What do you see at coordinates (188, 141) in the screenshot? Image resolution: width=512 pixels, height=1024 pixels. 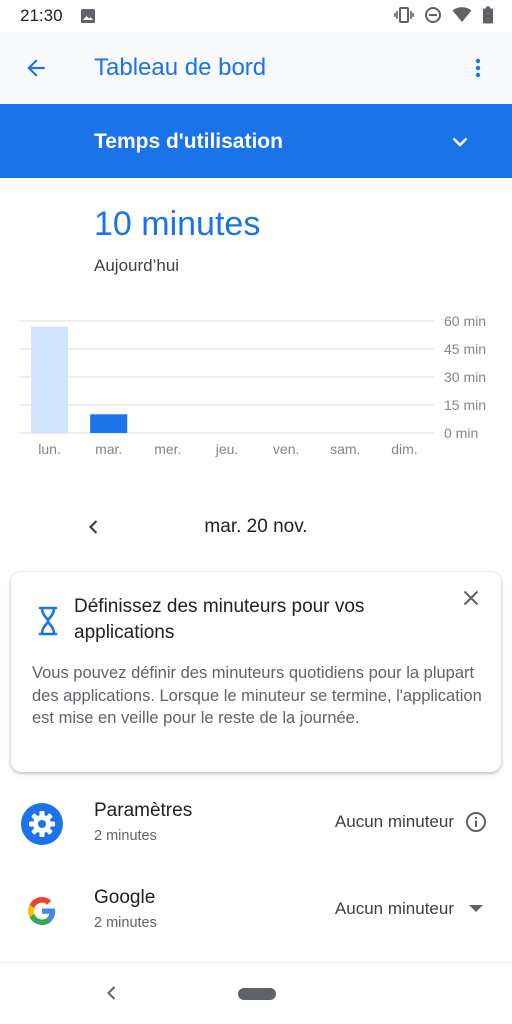 I see `metric-dropdown-label: Temps d'utilisation` at bounding box center [188, 141].